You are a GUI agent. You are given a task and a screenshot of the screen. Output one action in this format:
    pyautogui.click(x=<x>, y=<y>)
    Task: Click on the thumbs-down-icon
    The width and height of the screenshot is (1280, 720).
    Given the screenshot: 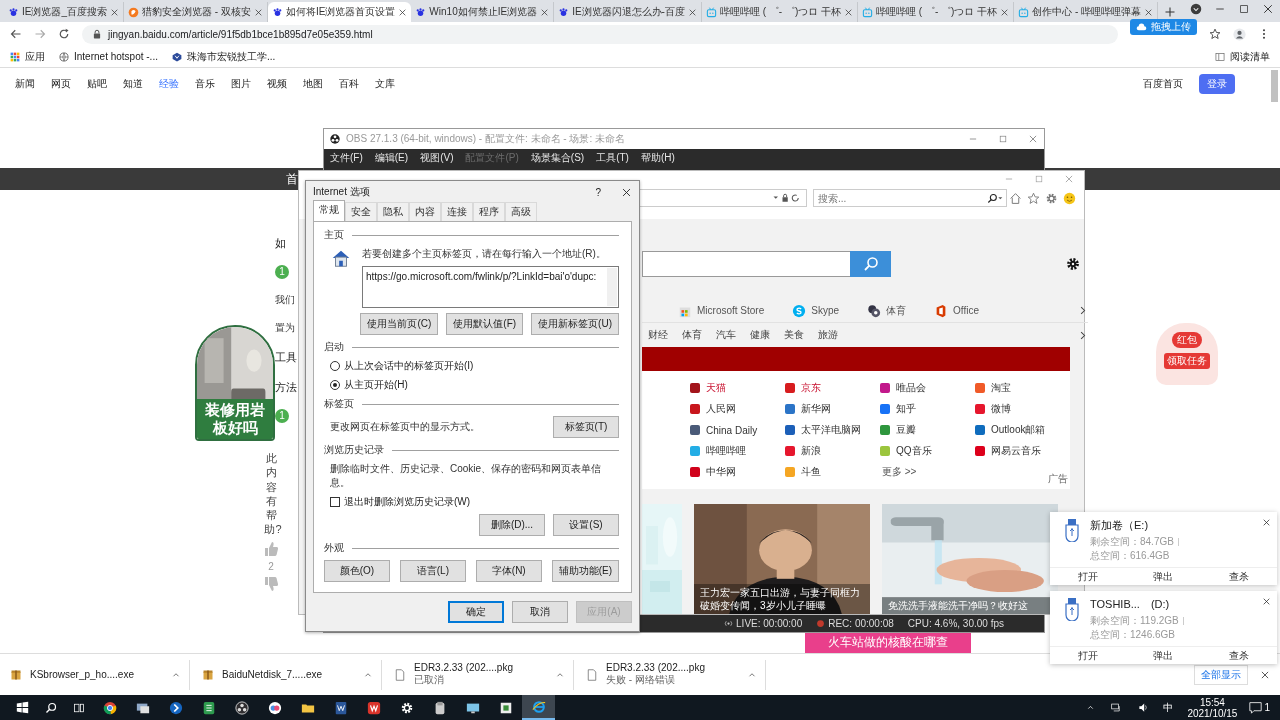 What is the action you would take?
    pyautogui.click(x=271, y=583)
    